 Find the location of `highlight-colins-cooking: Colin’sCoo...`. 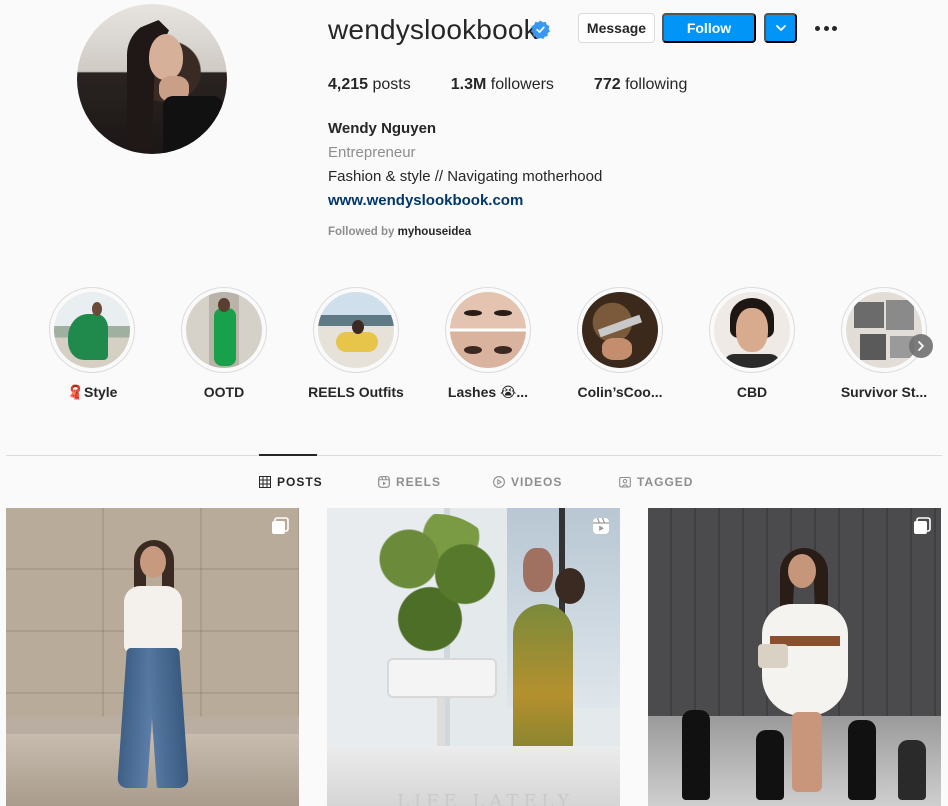

highlight-colins-cooking: Colin’sCoo... is located at coordinates (620, 343).